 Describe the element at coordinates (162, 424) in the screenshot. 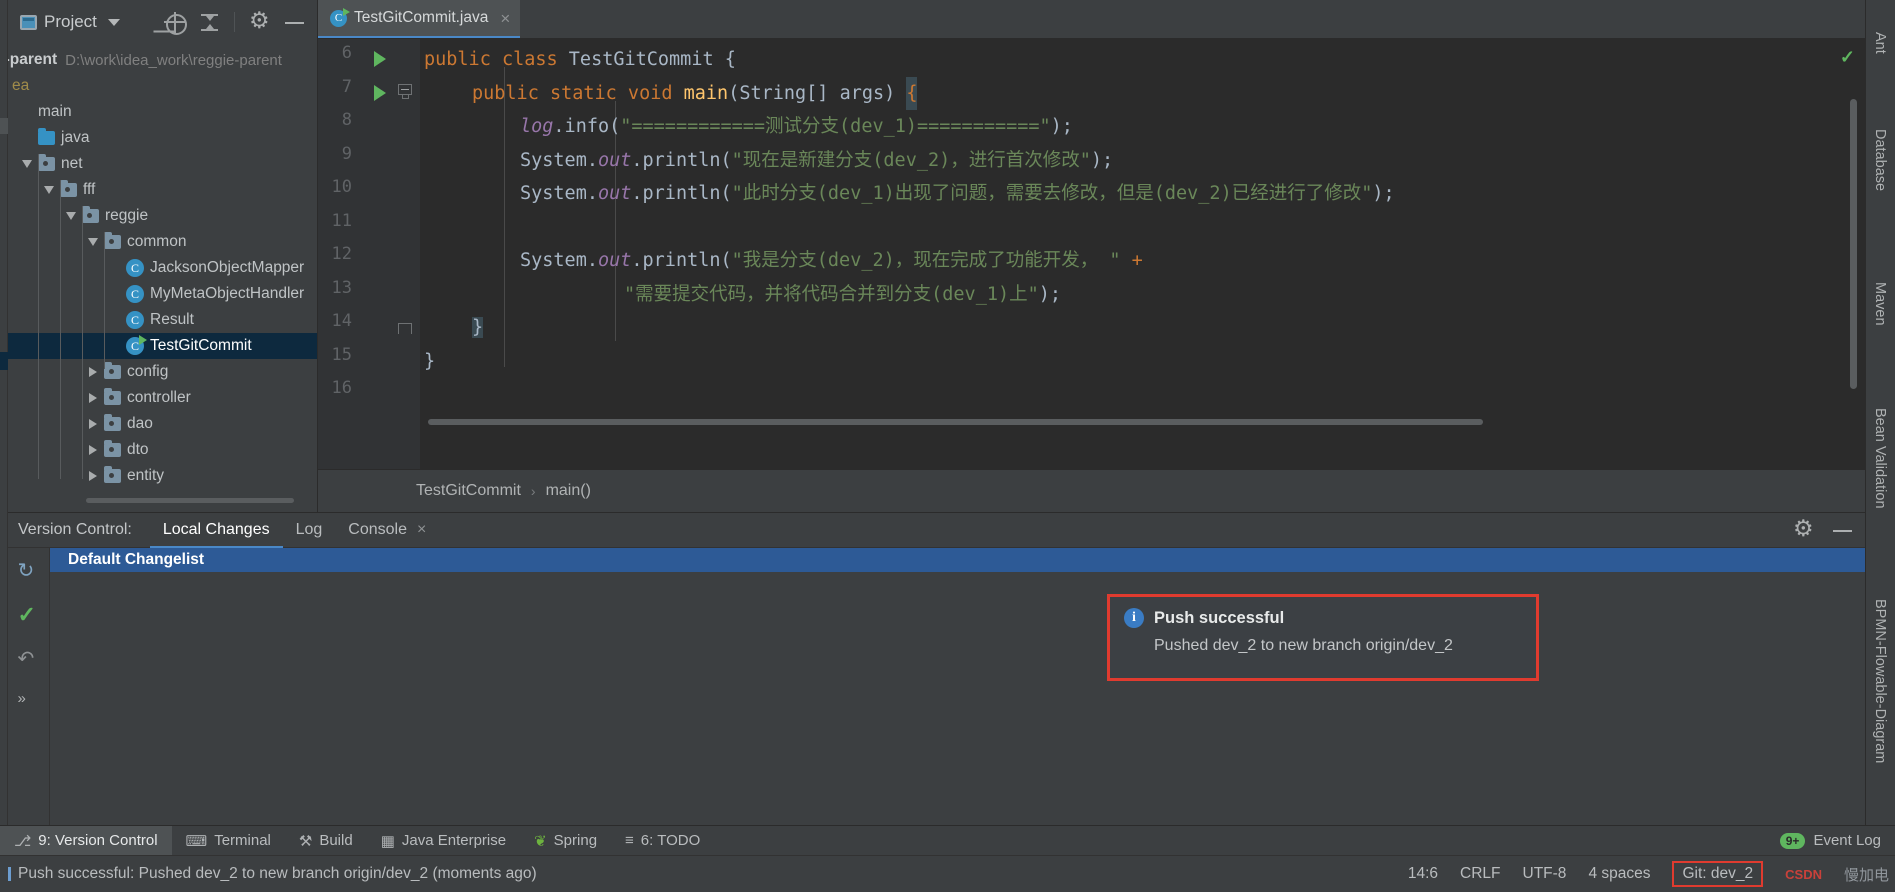

I see `tree-node: dao` at that location.